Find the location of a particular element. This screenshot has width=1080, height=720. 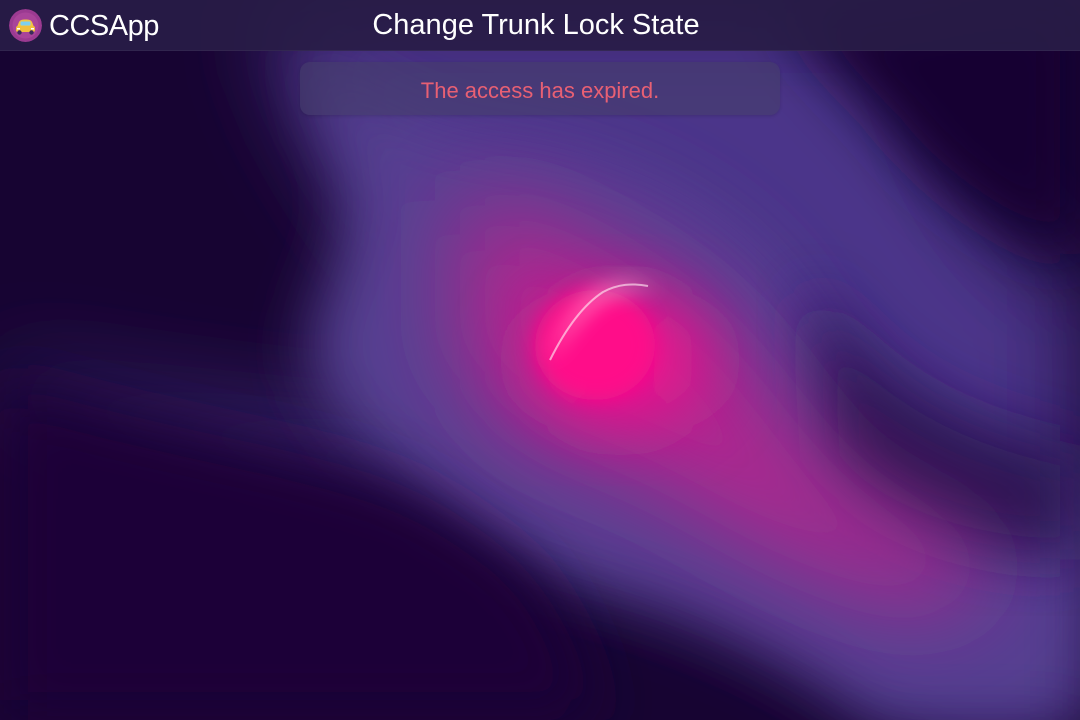

error-message: The access has expired. is located at coordinates (540, 90).